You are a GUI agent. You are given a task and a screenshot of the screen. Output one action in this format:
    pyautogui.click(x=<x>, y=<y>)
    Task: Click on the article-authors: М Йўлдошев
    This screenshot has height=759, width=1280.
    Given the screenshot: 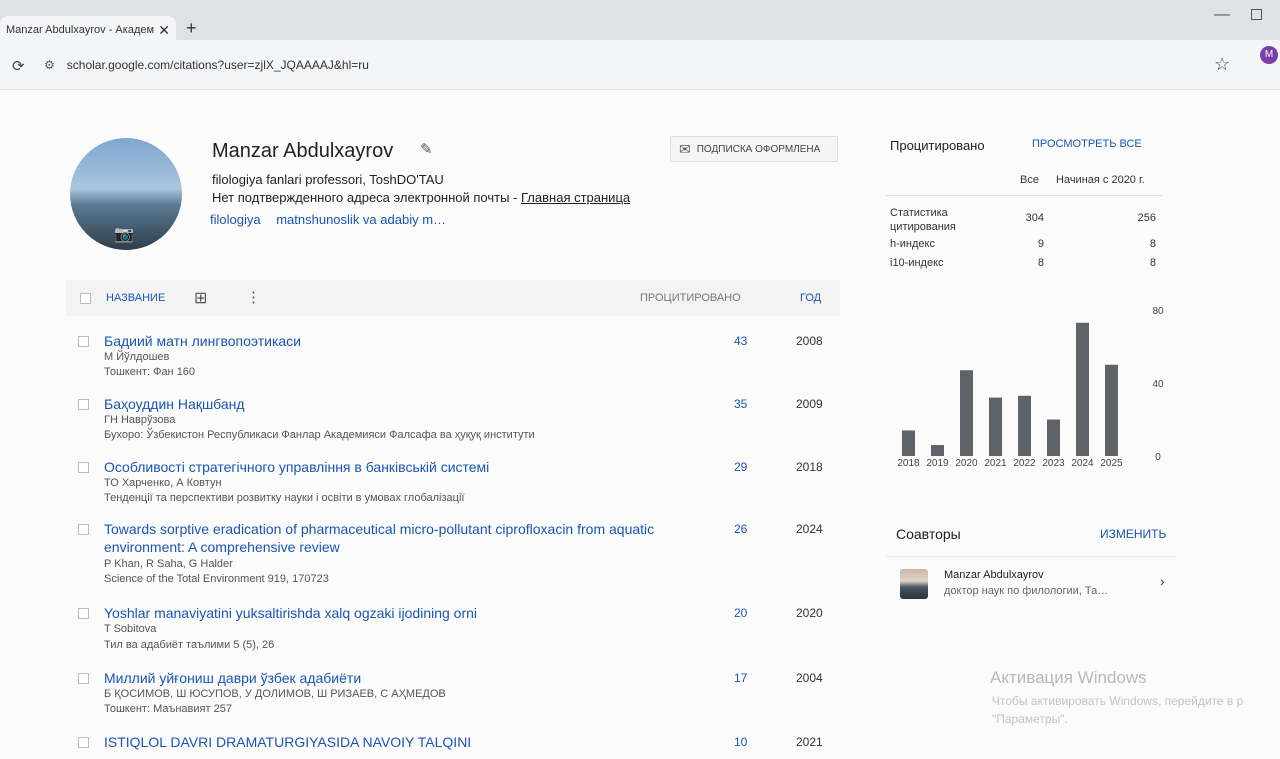 What is the action you would take?
    pyautogui.click(x=137, y=357)
    